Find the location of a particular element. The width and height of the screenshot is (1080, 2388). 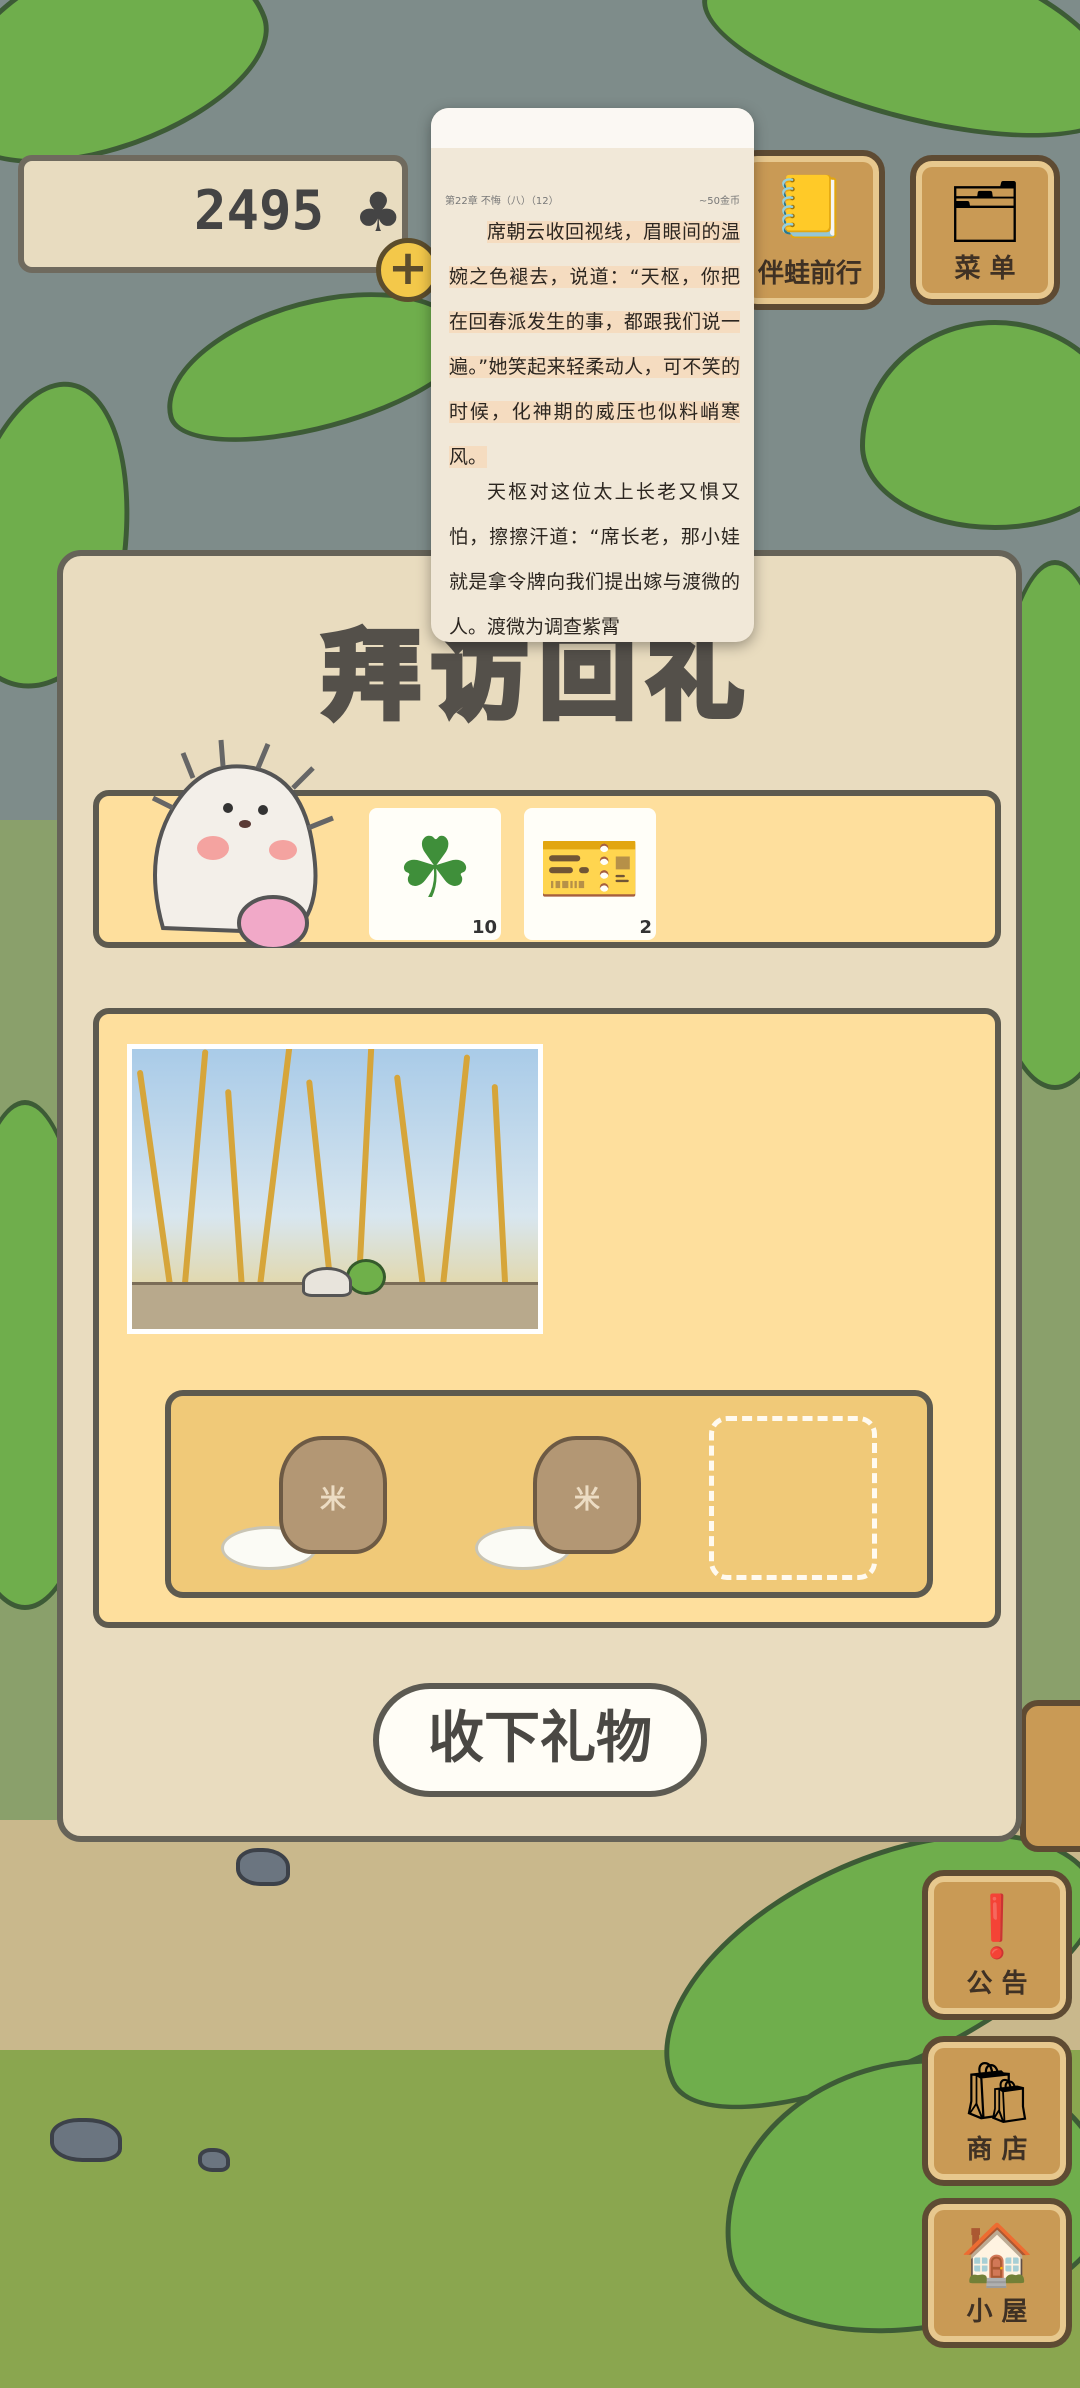

notice-button-label: 公 告 is located at coordinates (997, 1984).